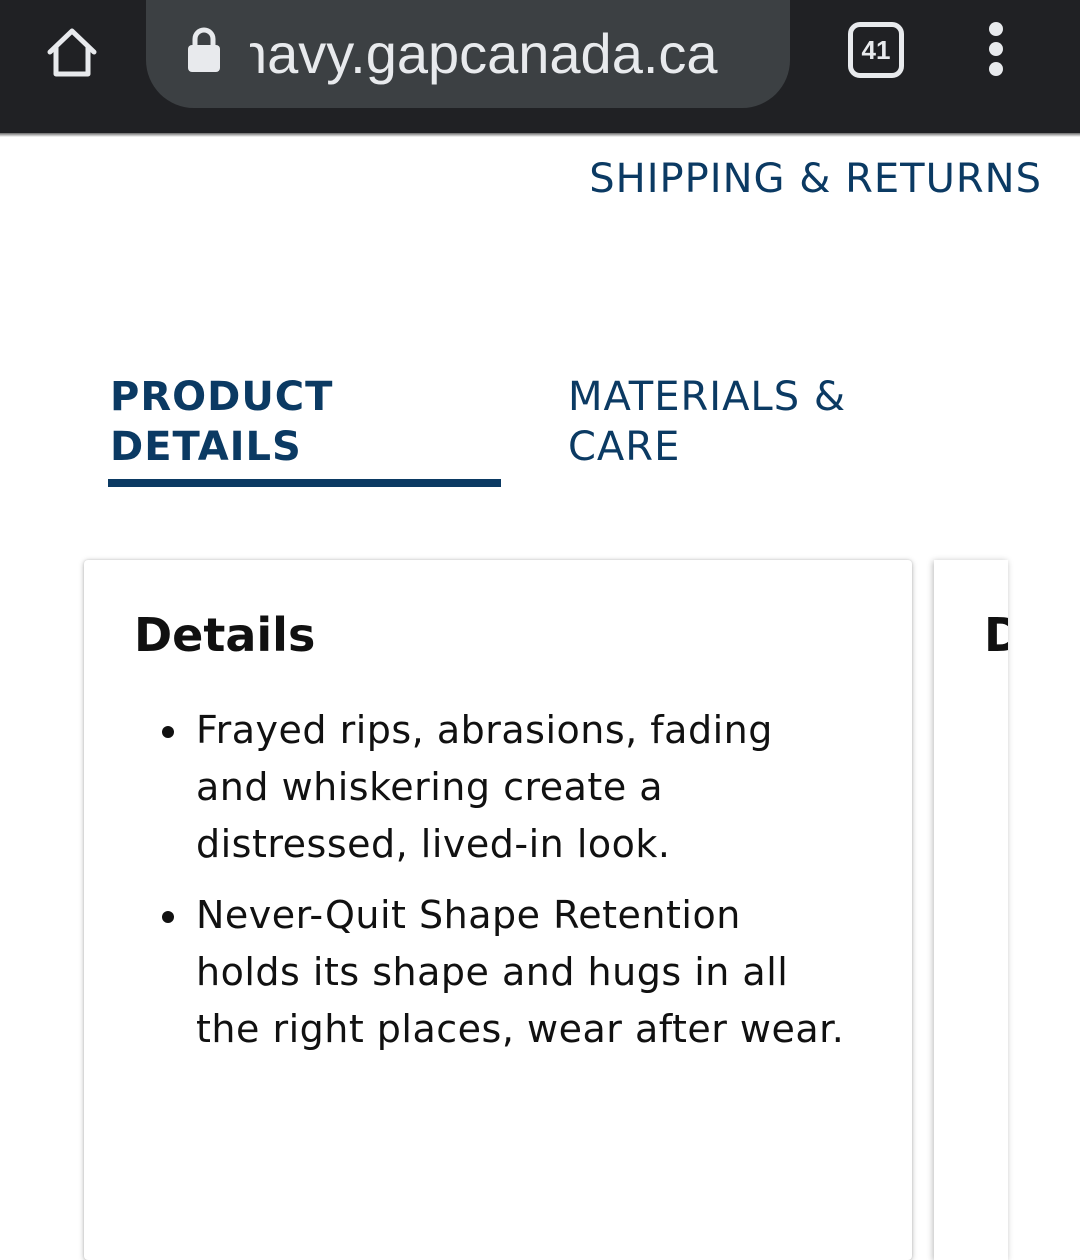 Image resolution: width=1080 pixels, height=1260 pixels. Describe the element at coordinates (204, 49) in the screenshot. I see `lock-icon` at that location.